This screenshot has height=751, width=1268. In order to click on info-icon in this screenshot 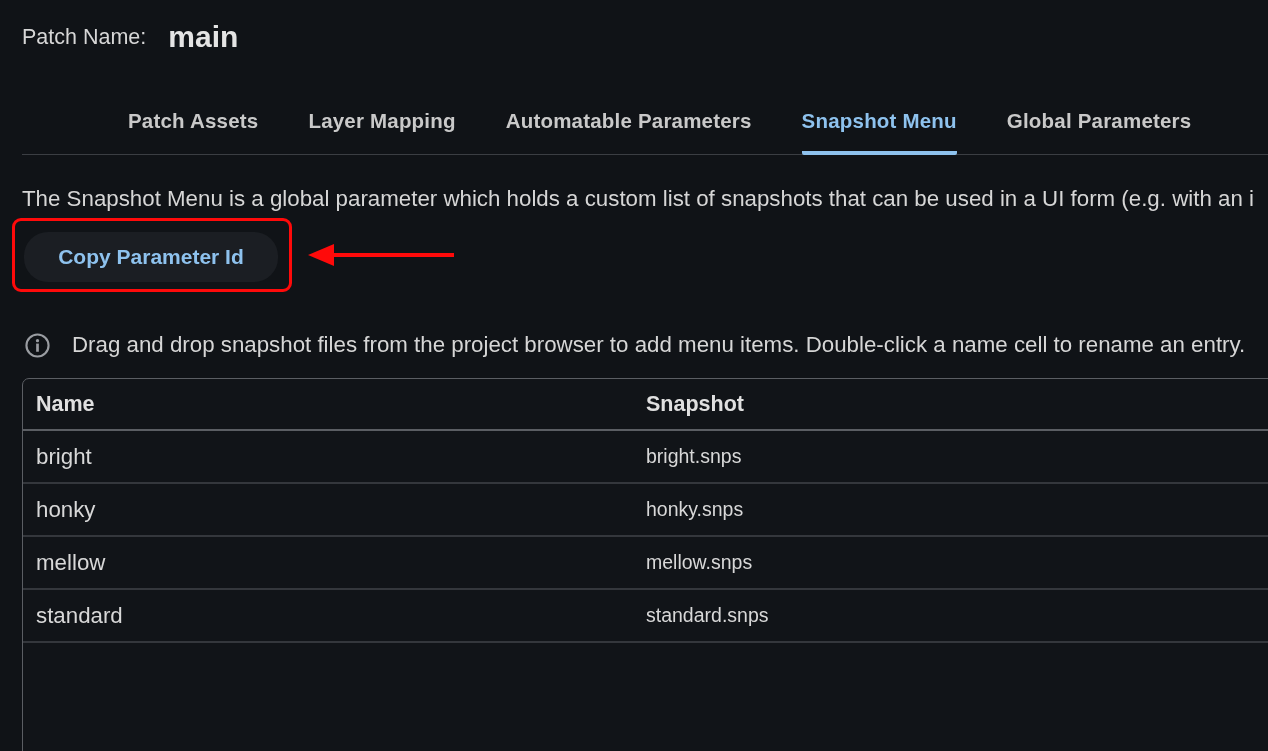, I will do `click(37, 345)`.